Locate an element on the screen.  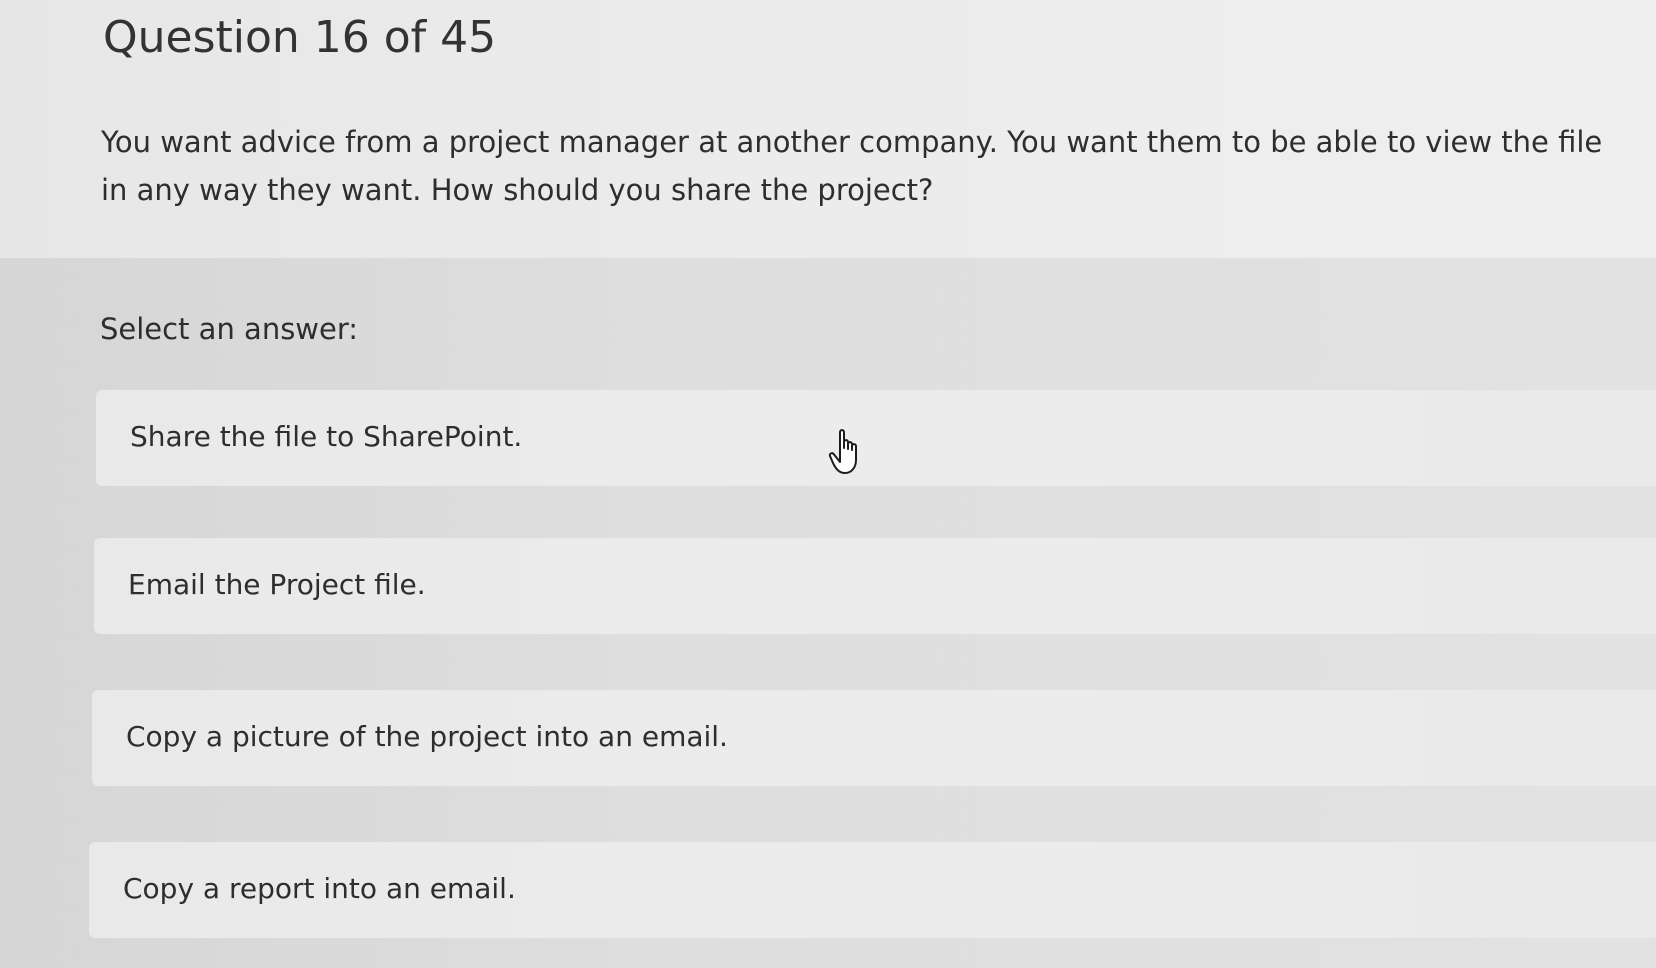
answer-option-label: Copy a report into an email. is located at coordinates (319, 888).